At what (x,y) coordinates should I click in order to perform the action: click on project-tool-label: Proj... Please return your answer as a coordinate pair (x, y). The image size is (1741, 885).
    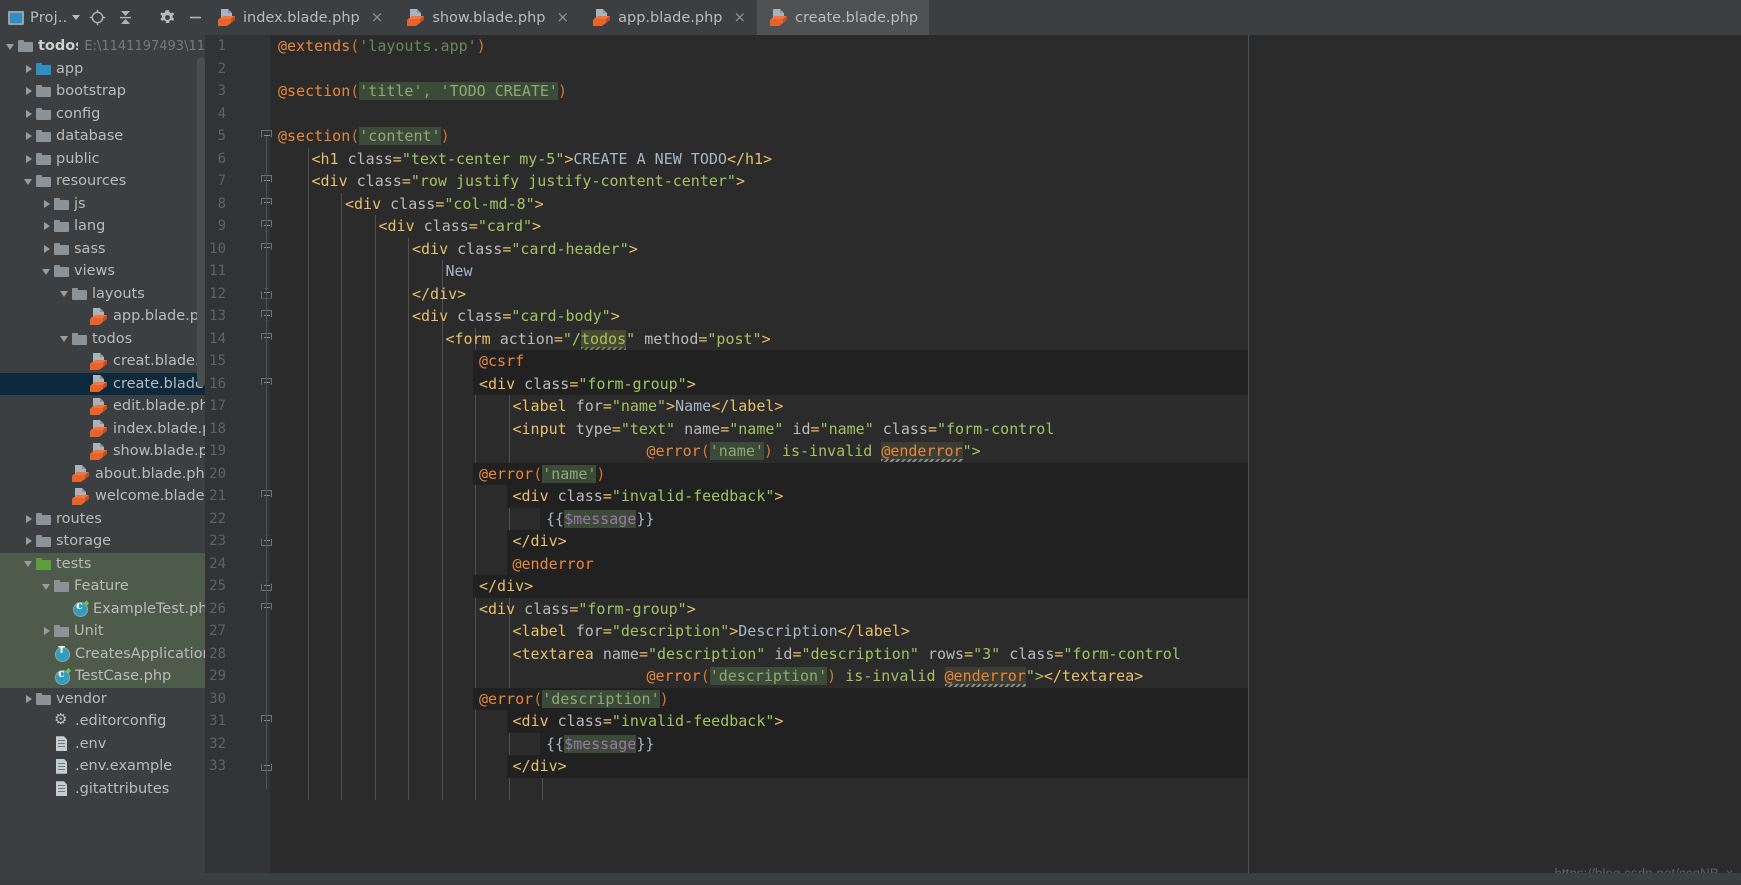
    Looking at the image, I should click on (48, 18).